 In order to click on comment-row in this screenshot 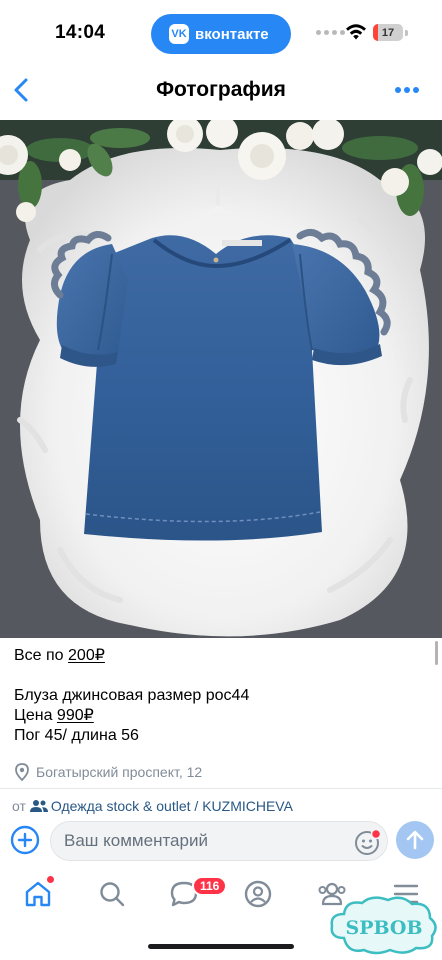, I will do `click(221, 842)`.